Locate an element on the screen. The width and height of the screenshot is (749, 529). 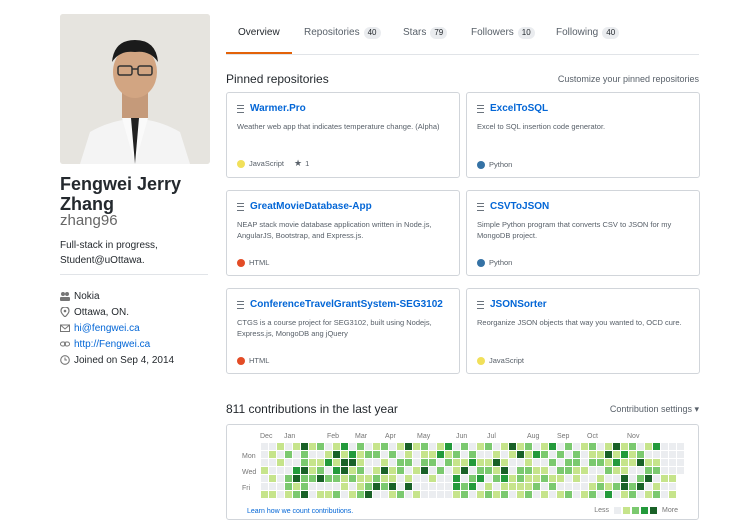
repo-title: ConferenceTravelGrantSystem-SEG3102 is located at coordinates (343, 304).